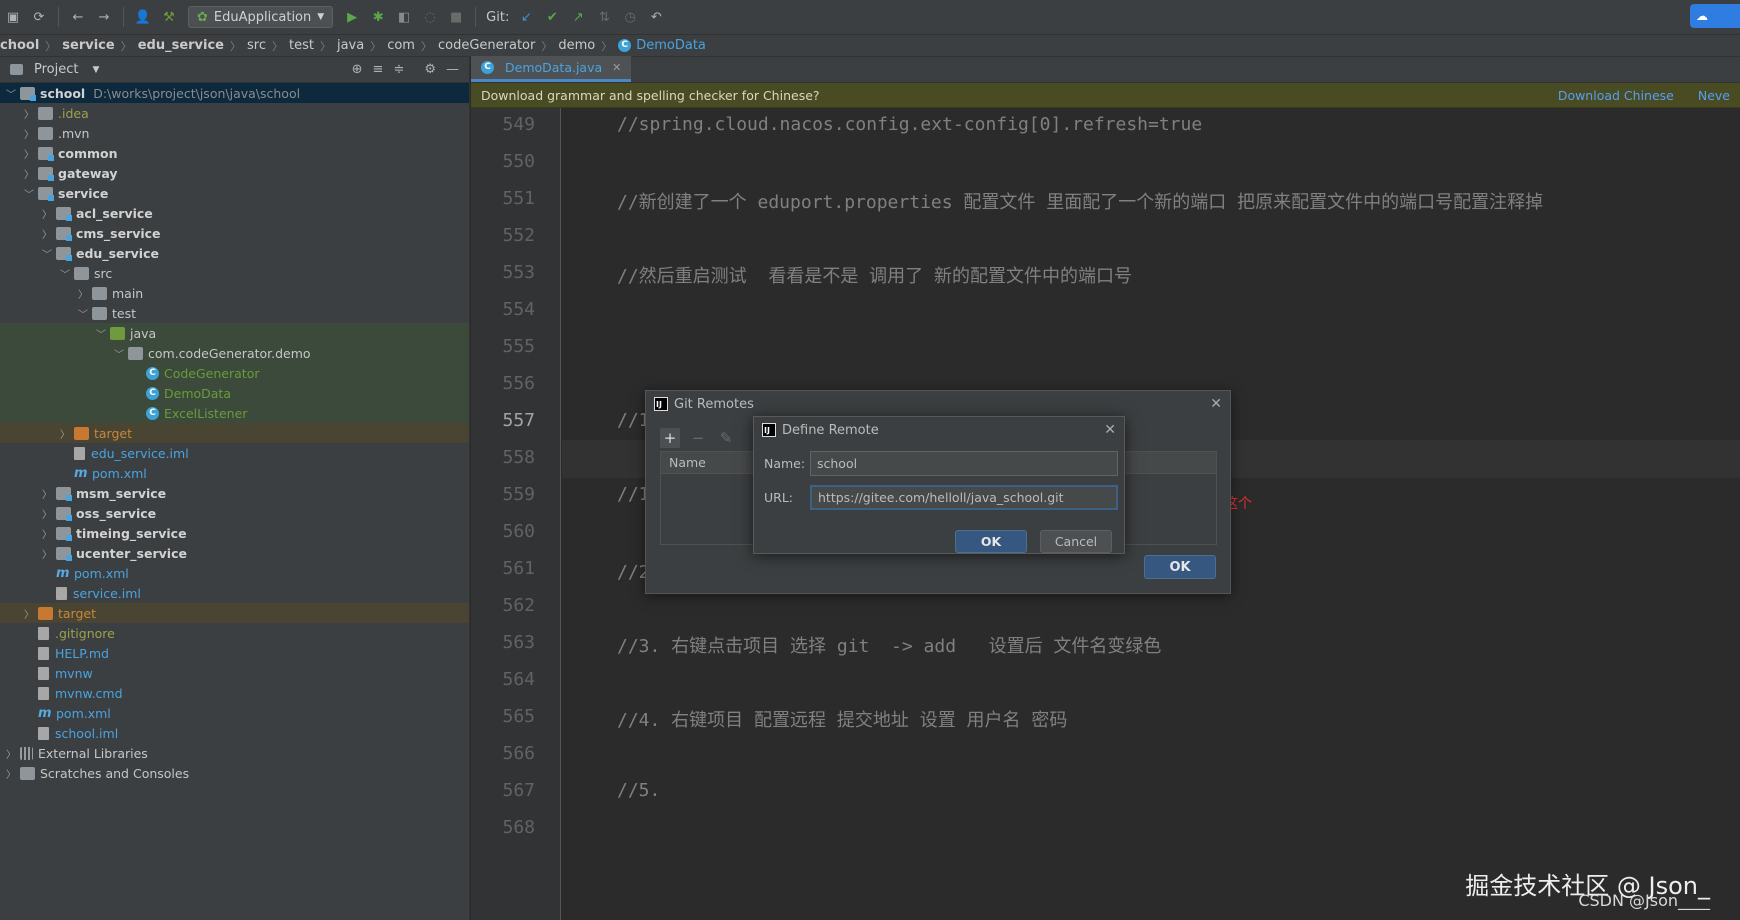  What do you see at coordinates (234, 193) in the screenshot?
I see `tree-item: ﹀ service` at bounding box center [234, 193].